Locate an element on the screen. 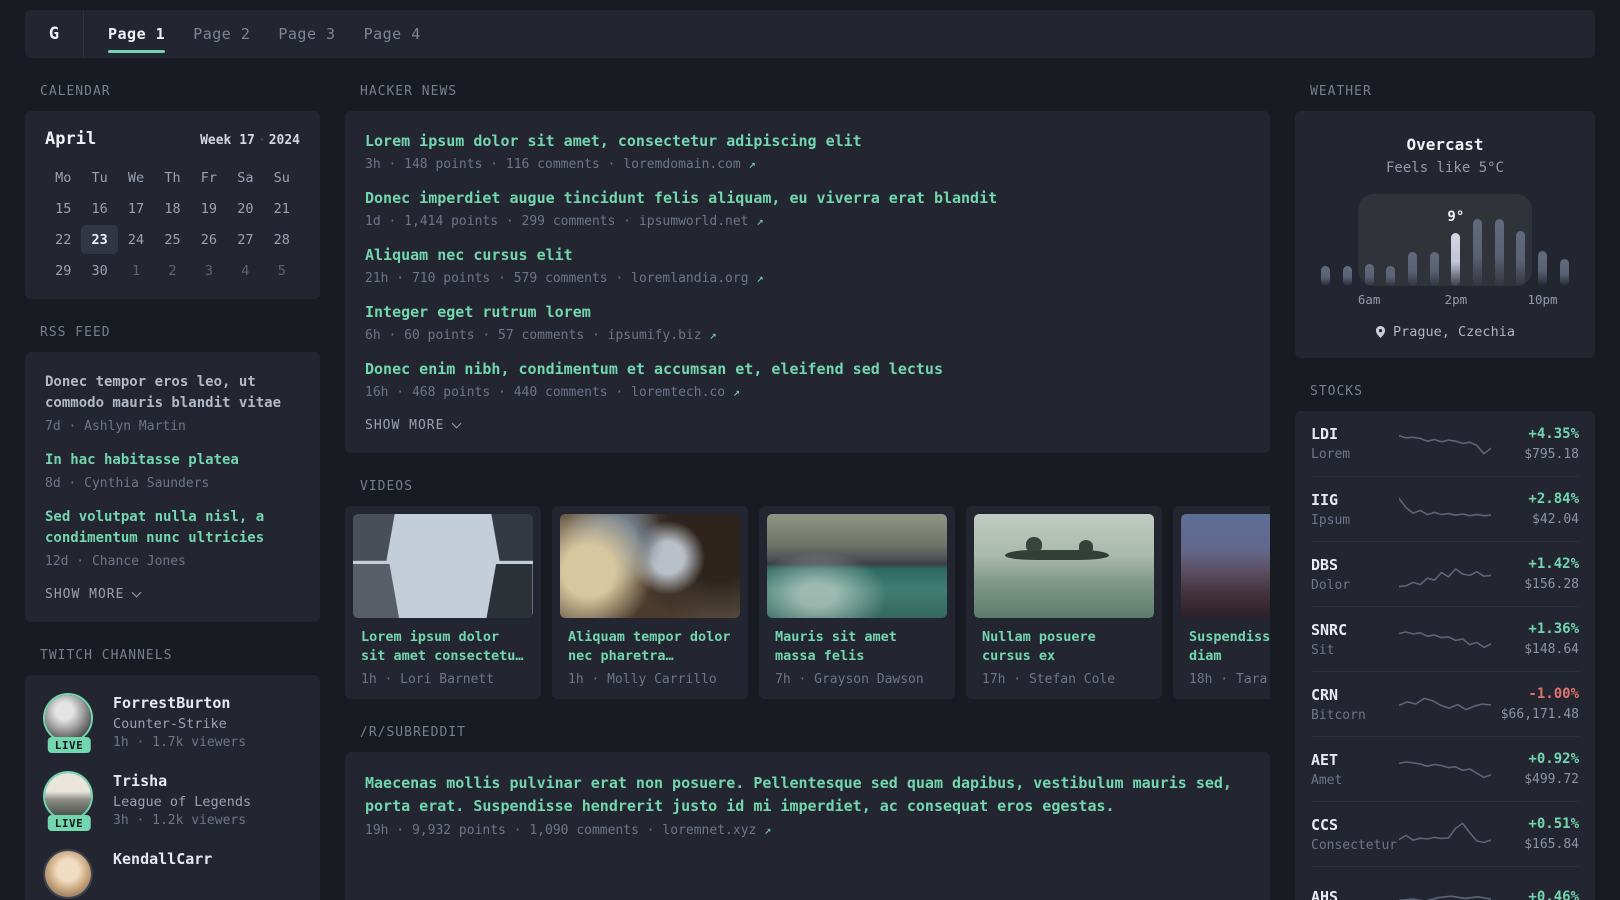 This screenshot has height=900, width=1620. stock-row: CRN Bitcorn -1.00% $66,171.48 is located at coordinates (1445, 703).